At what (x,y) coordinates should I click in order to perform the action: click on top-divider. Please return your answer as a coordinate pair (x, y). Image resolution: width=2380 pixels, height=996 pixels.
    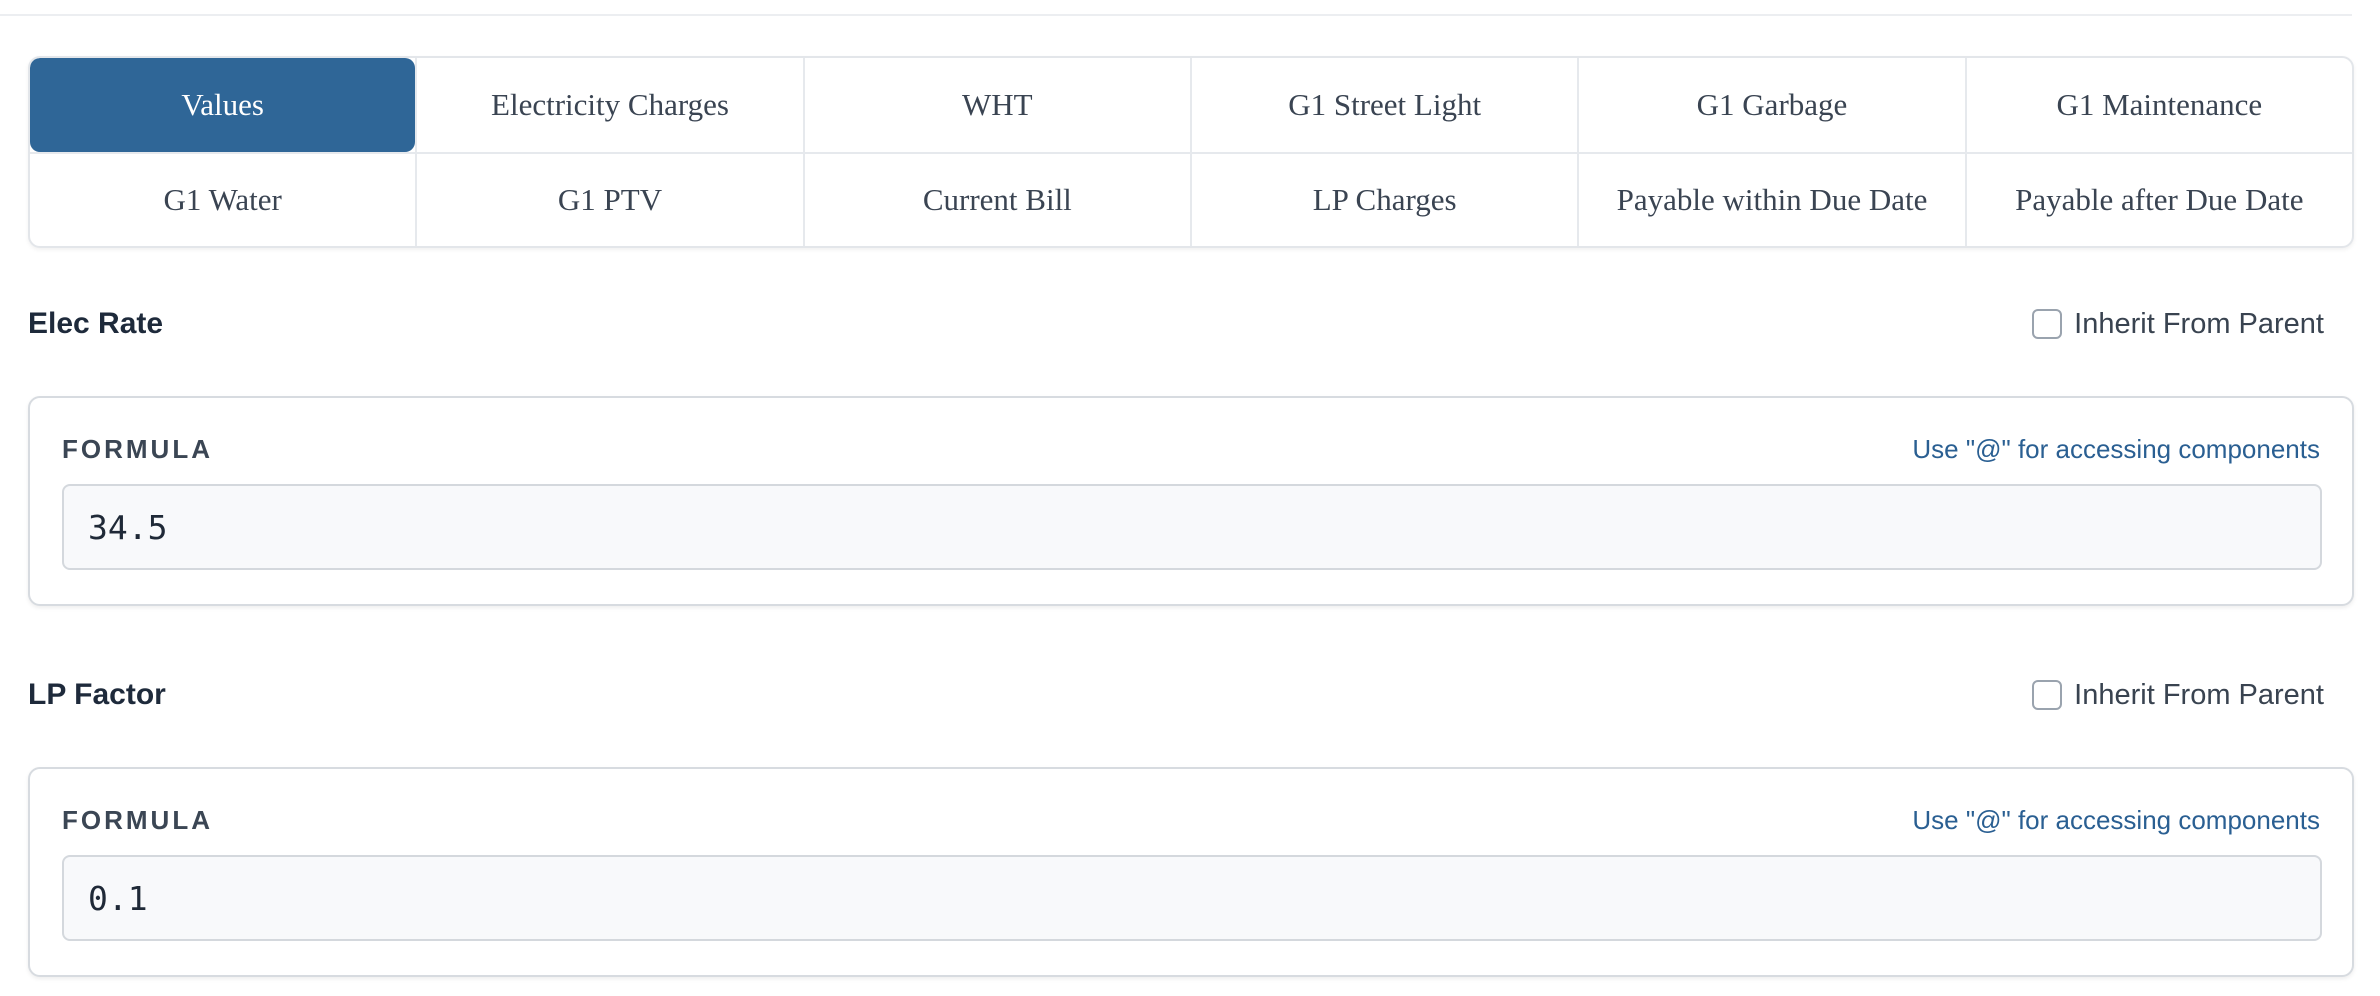
    Looking at the image, I should click on (1176, 15).